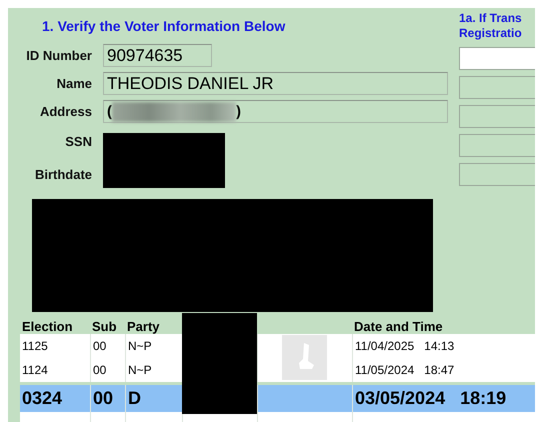 The image size is (545, 422). What do you see at coordinates (35, 346) in the screenshot?
I see `table-cell: 1125` at bounding box center [35, 346].